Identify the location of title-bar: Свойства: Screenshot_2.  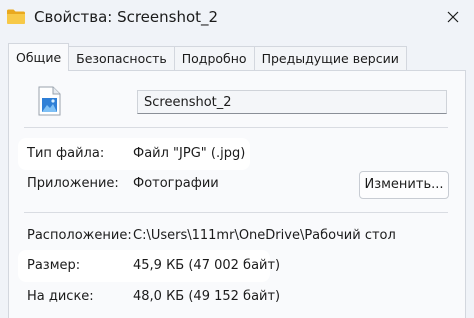
(237, 18).